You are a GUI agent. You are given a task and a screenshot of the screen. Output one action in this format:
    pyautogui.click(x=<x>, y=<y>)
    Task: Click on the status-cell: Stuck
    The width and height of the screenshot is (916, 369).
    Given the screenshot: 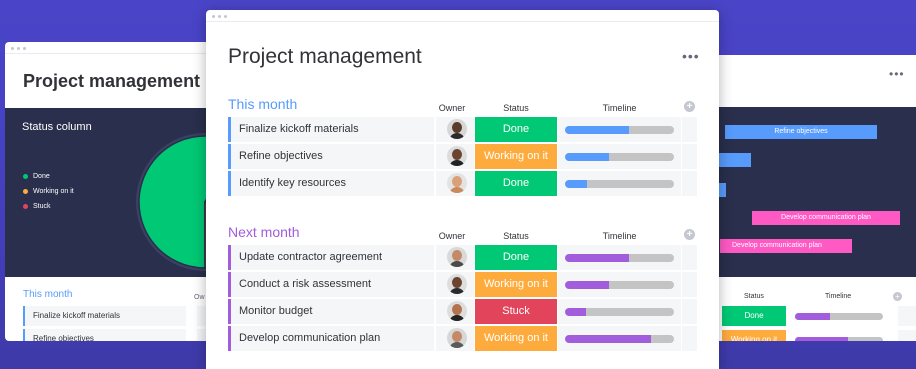 What is the action you would take?
    pyautogui.click(x=516, y=311)
    